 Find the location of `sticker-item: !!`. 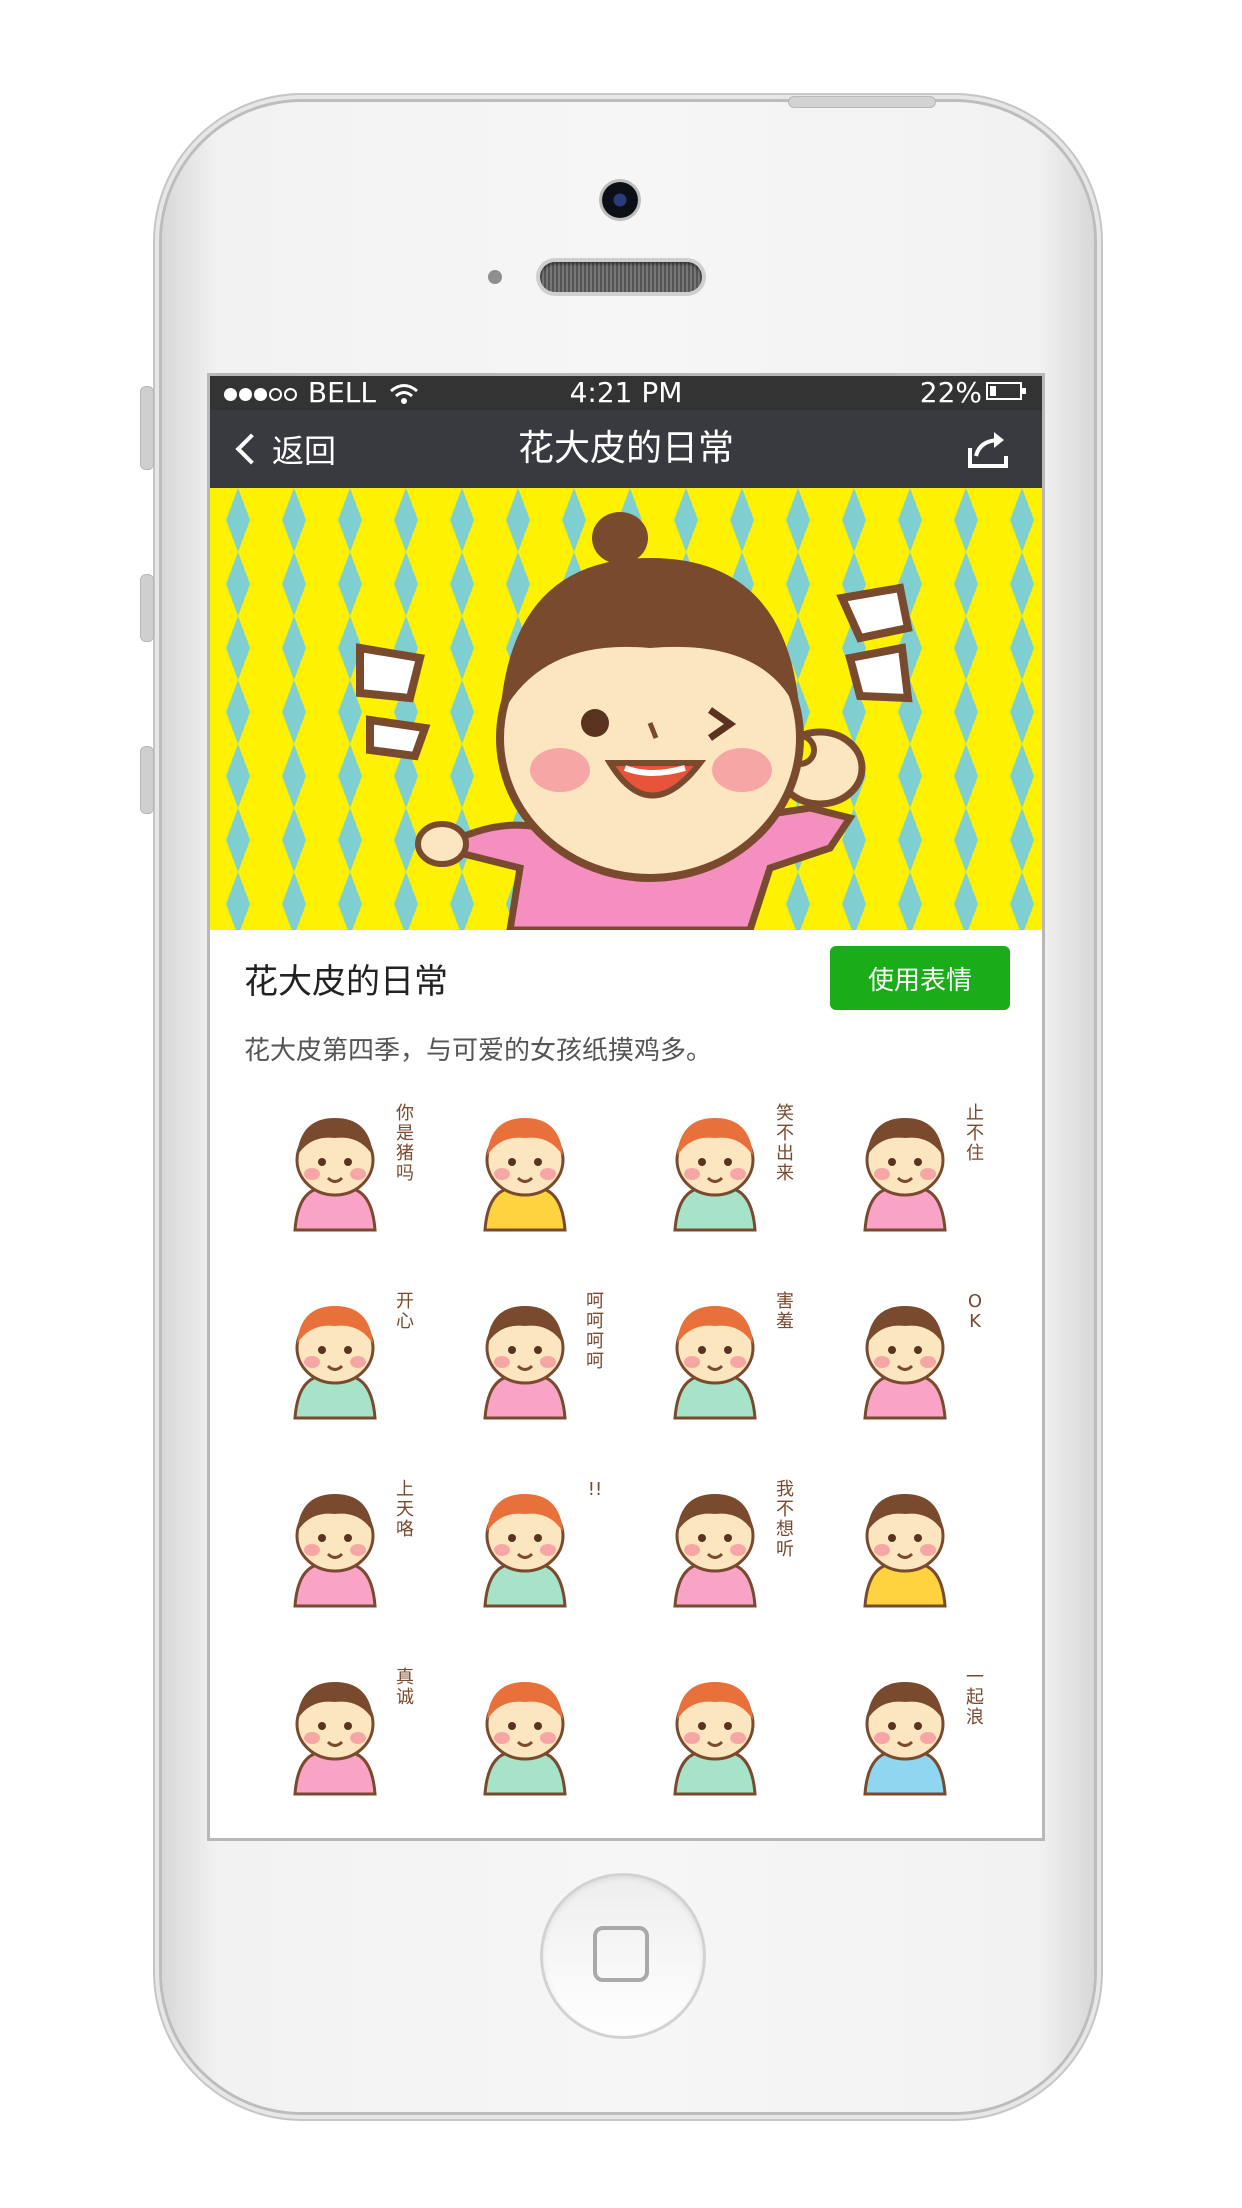

sticker-item: !! is located at coordinates (526, 1541).